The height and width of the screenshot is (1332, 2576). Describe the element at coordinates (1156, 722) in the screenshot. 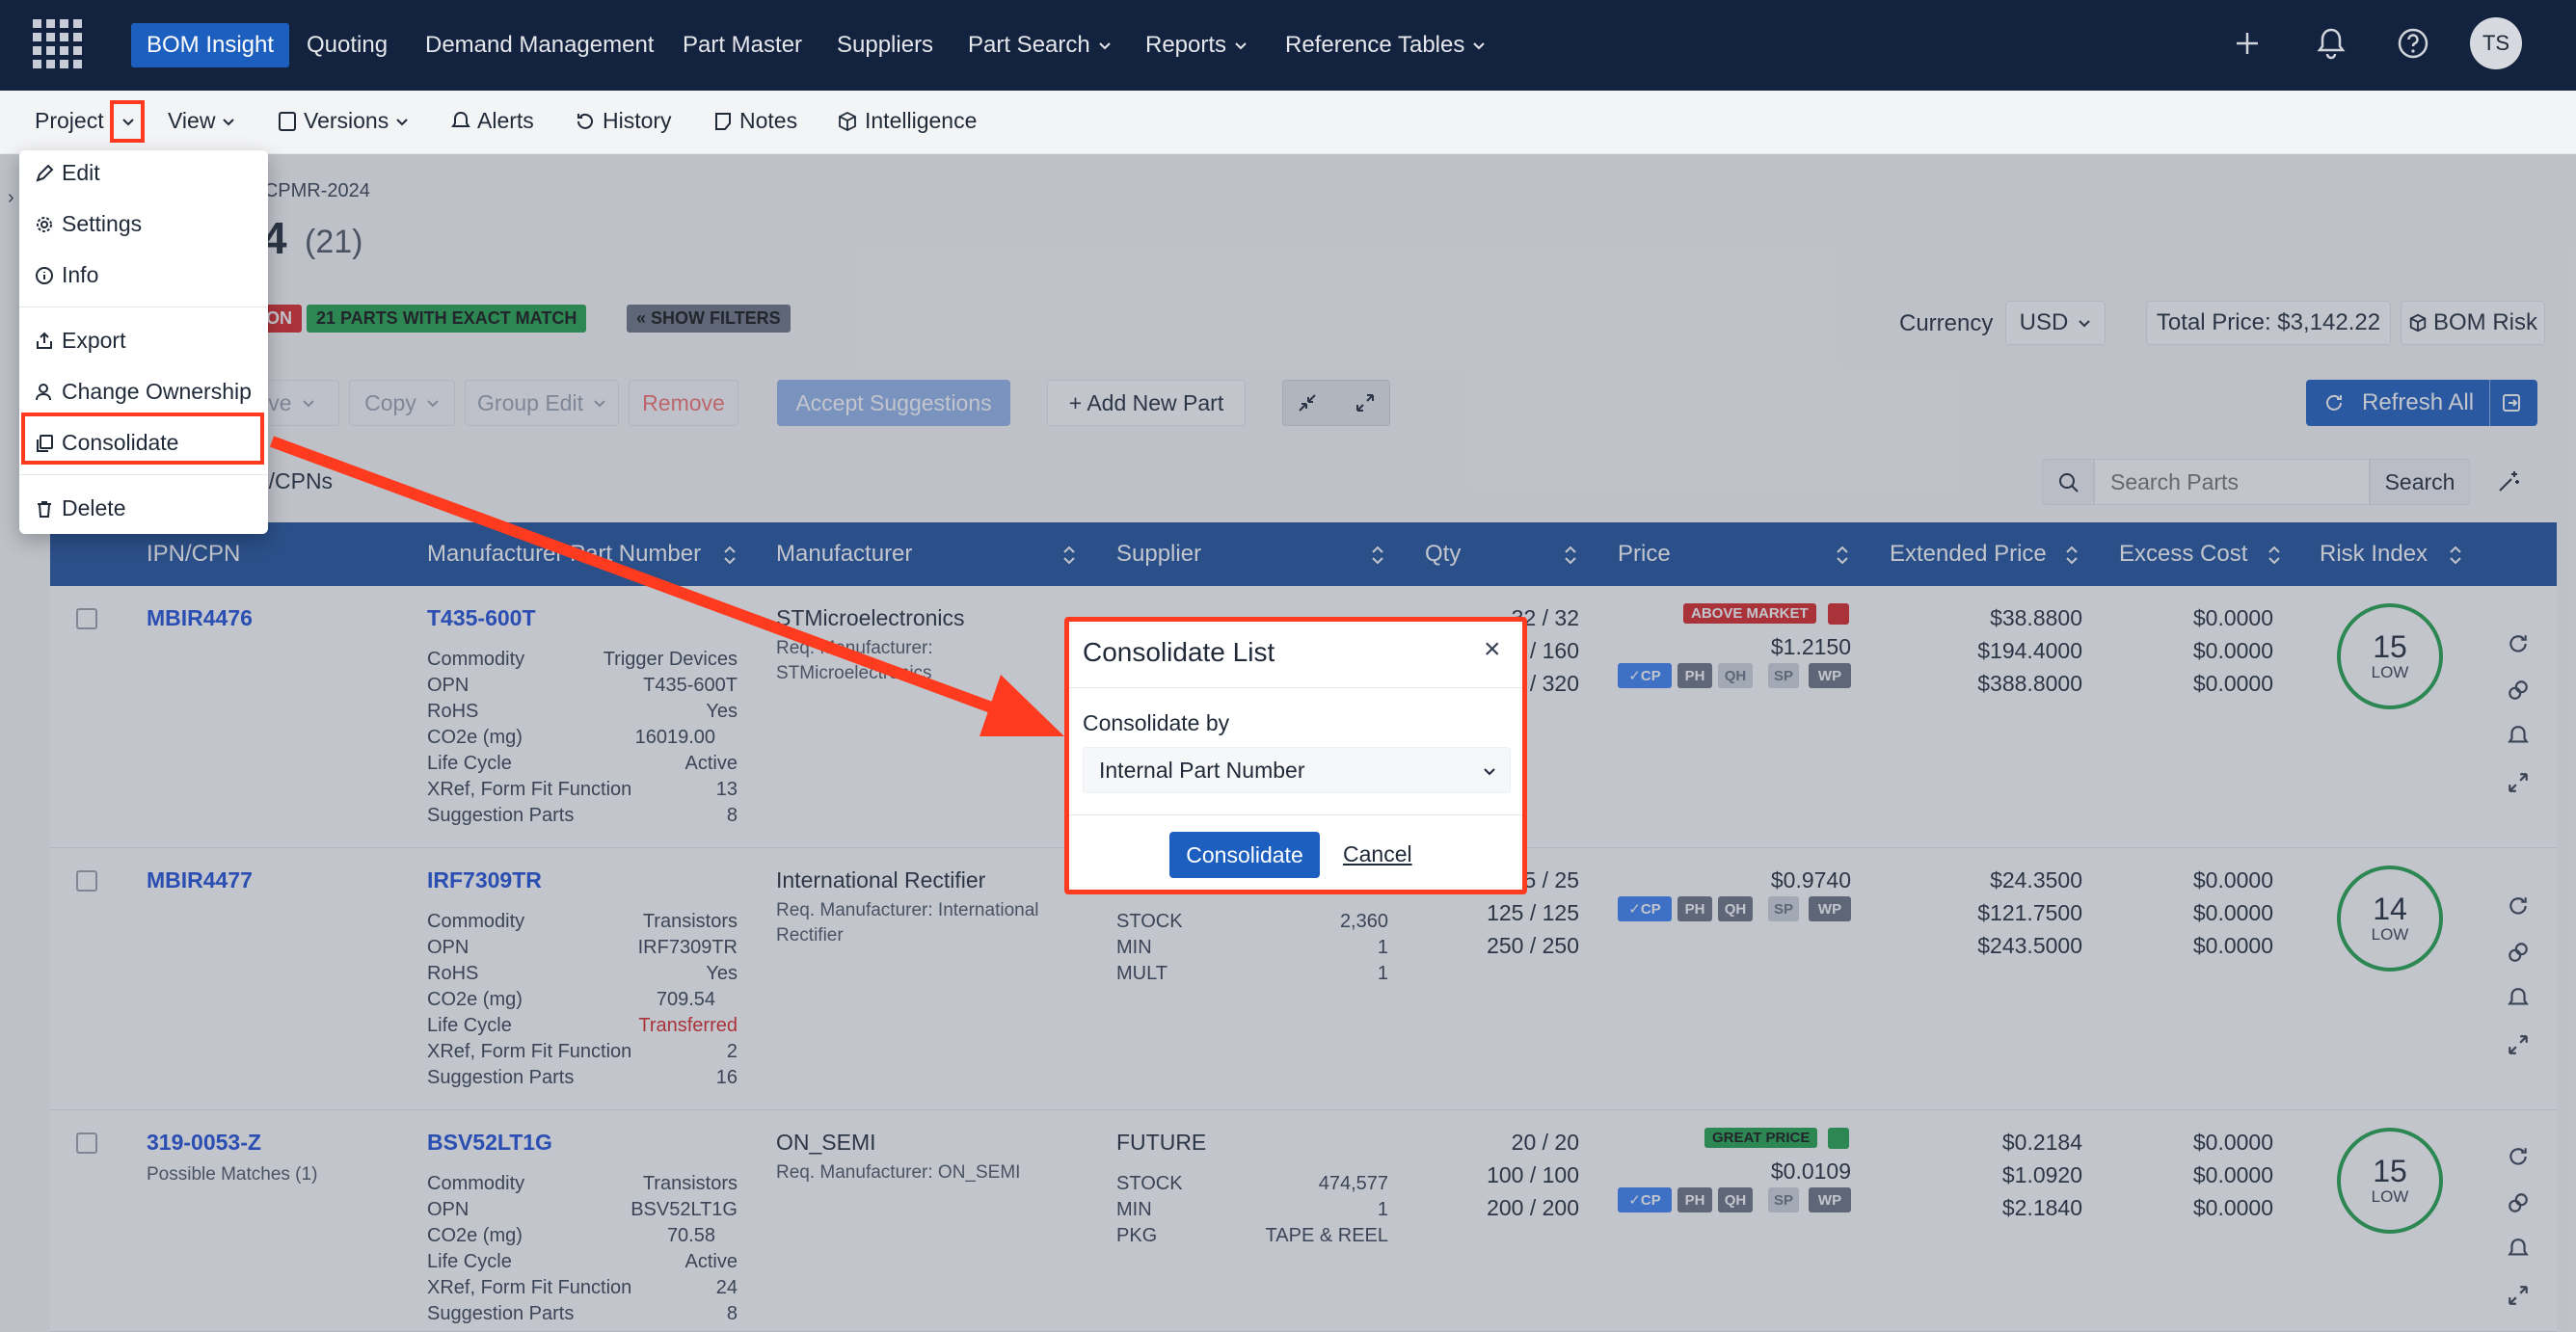

I see `consolidate-by-label: Consolidate by` at that location.